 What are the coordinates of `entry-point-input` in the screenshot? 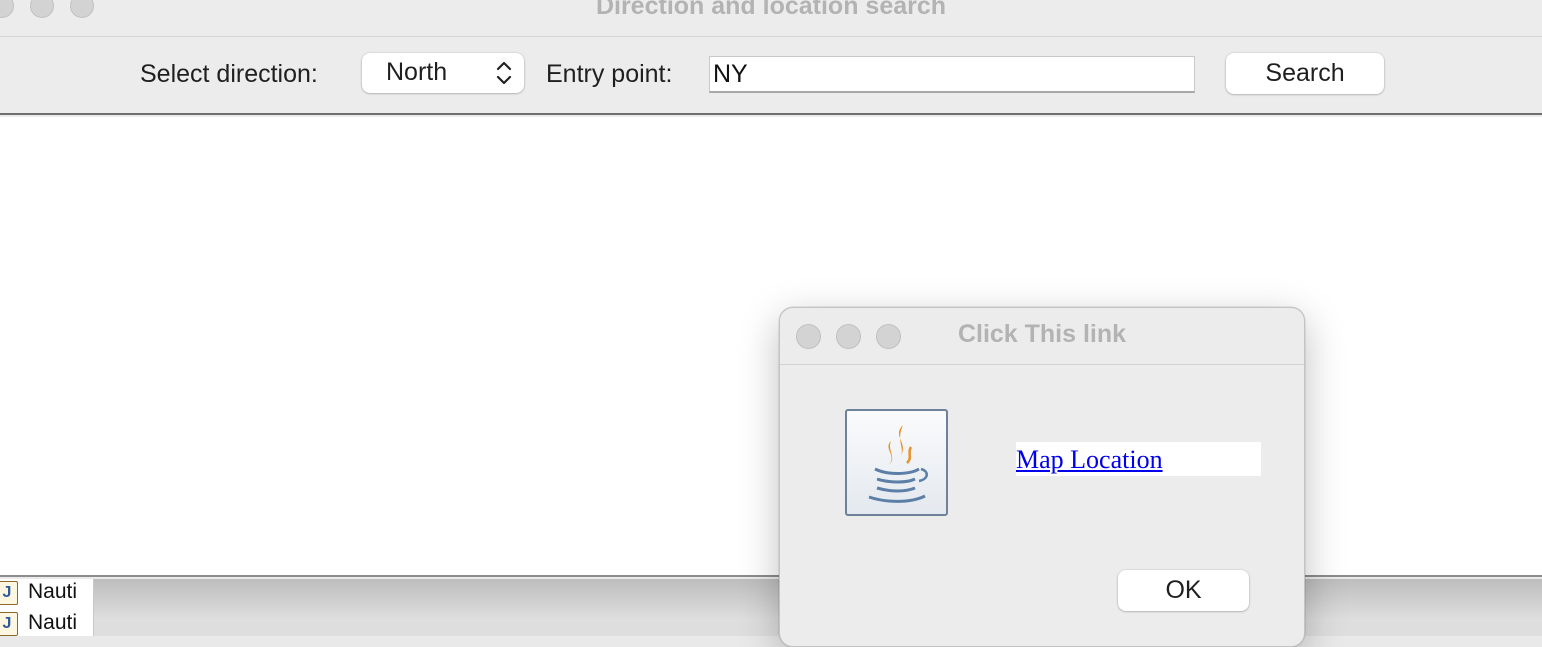 It's located at (952, 74).